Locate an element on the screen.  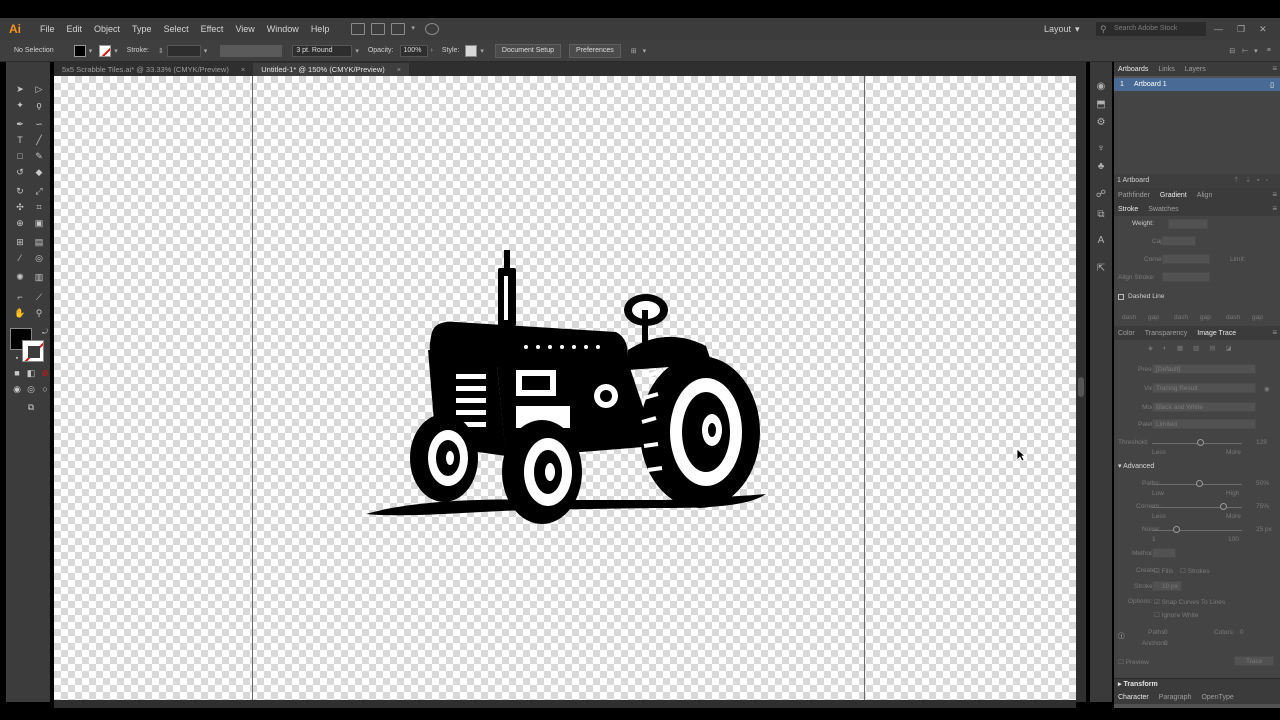
tab-stroke: Stroke is located at coordinates (1128, 209).